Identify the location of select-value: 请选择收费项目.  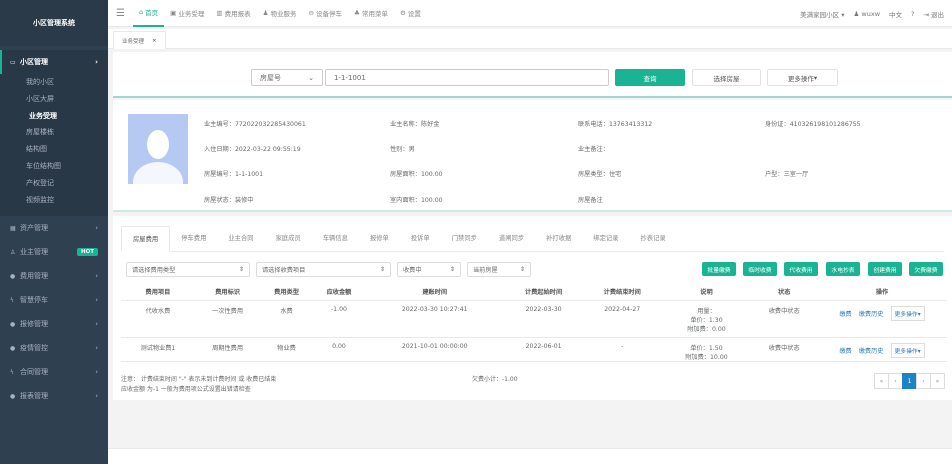
(284, 270).